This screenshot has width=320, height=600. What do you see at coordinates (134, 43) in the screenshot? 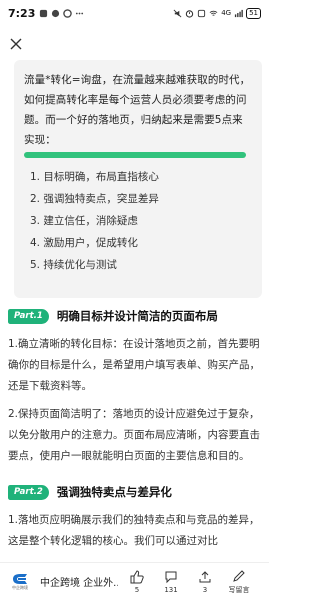
I see `article-top-bar` at bounding box center [134, 43].